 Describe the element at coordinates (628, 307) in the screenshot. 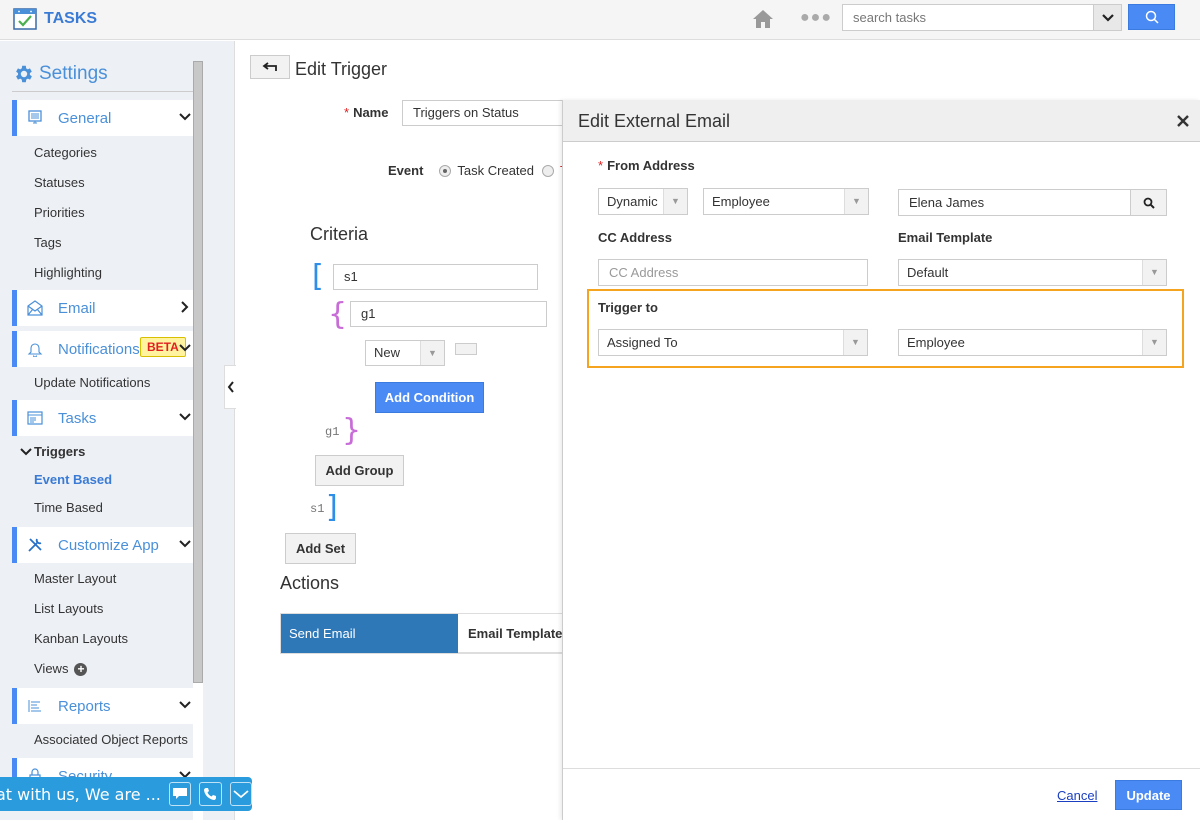

I see `trigger-to-label: Trigger to` at that location.